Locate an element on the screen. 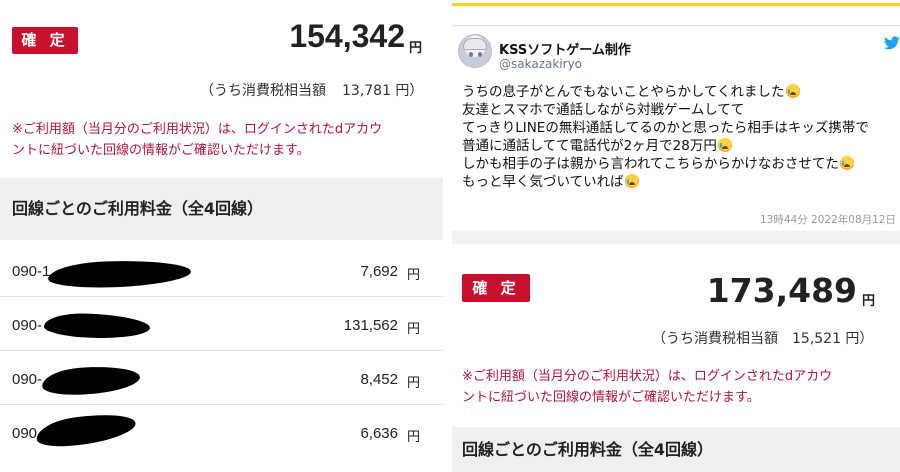  line-row: 090- 131,562 円 is located at coordinates (221, 341).